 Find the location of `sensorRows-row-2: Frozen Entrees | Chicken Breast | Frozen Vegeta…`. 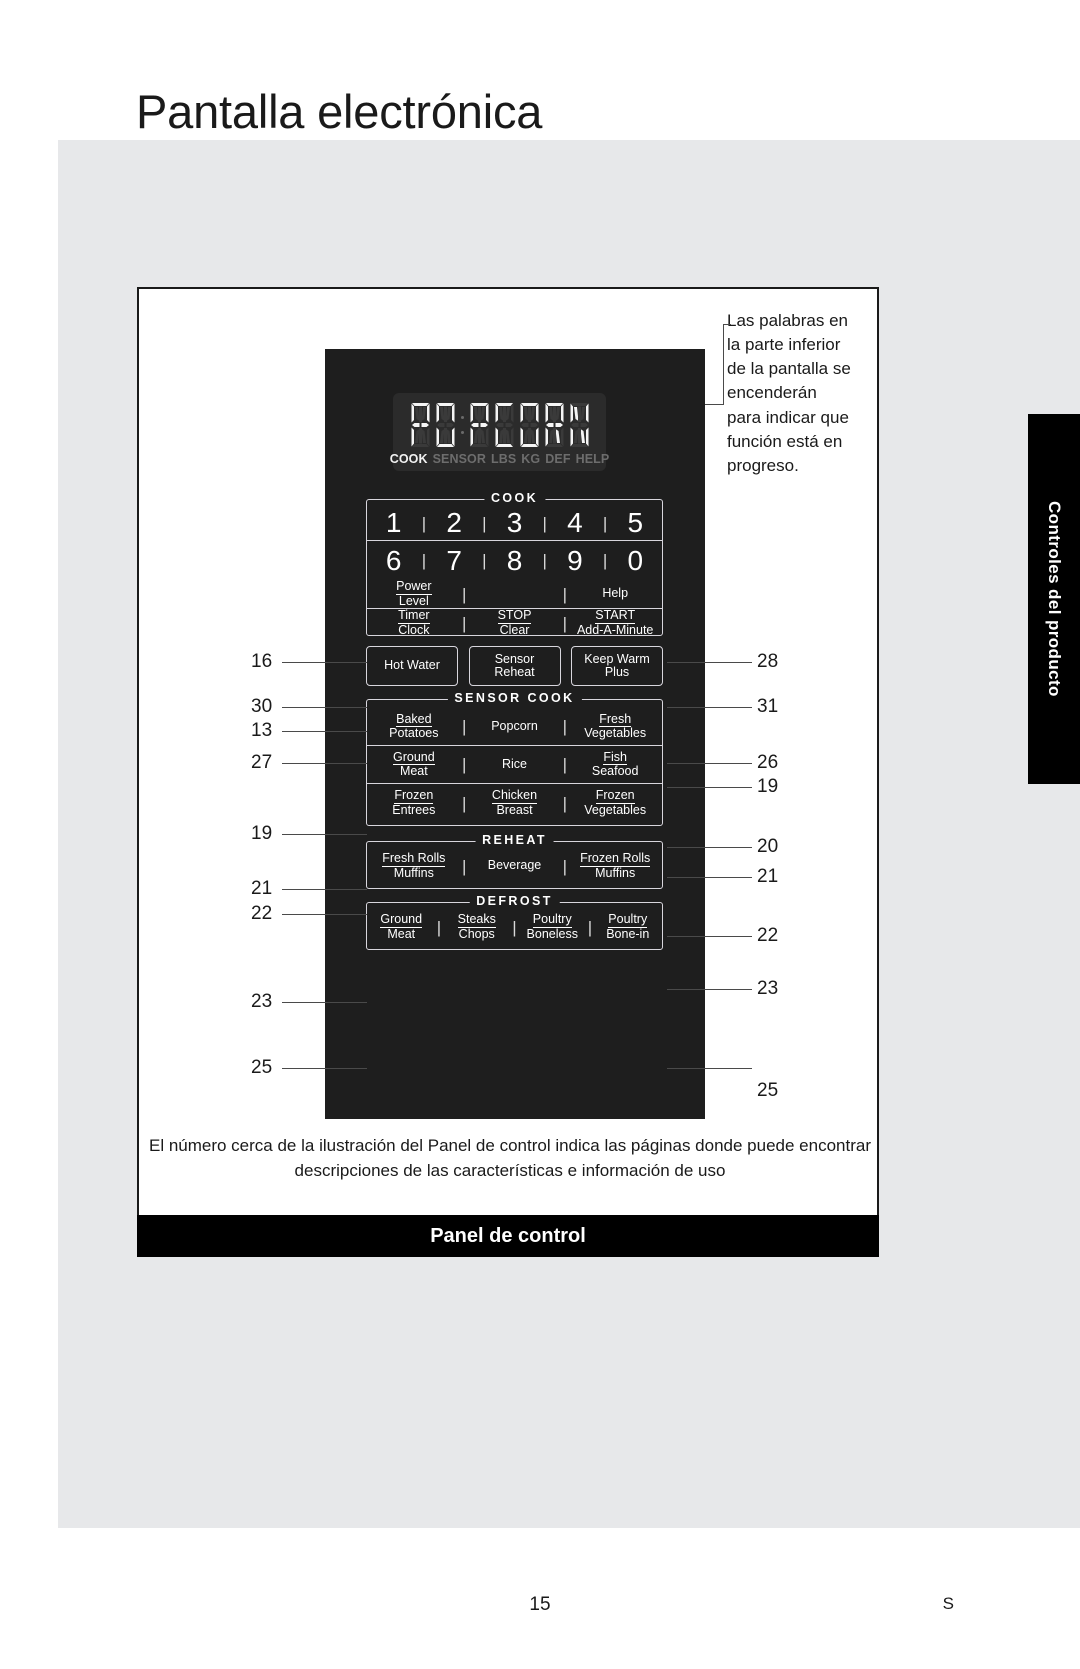

sensorRows-row-2: Frozen Entrees | Chicken Breast | Frozen Vegeta… is located at coordinates (514, 803).